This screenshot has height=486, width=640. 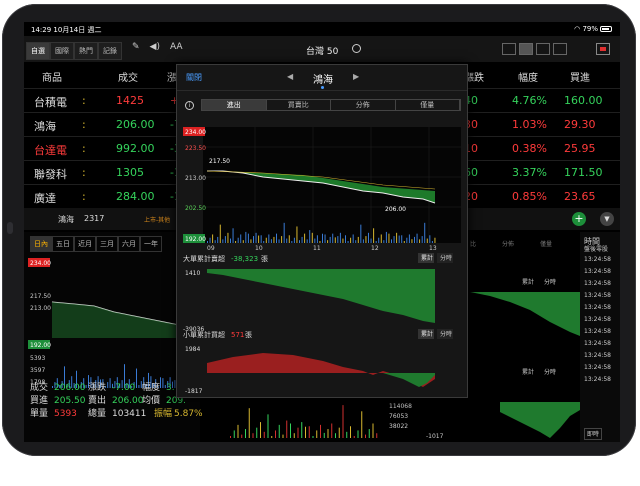 What do you see at coordinates (176, 47) in the screenshot?
I see `font-size-icon: AA` at bounding box center [176, 47].